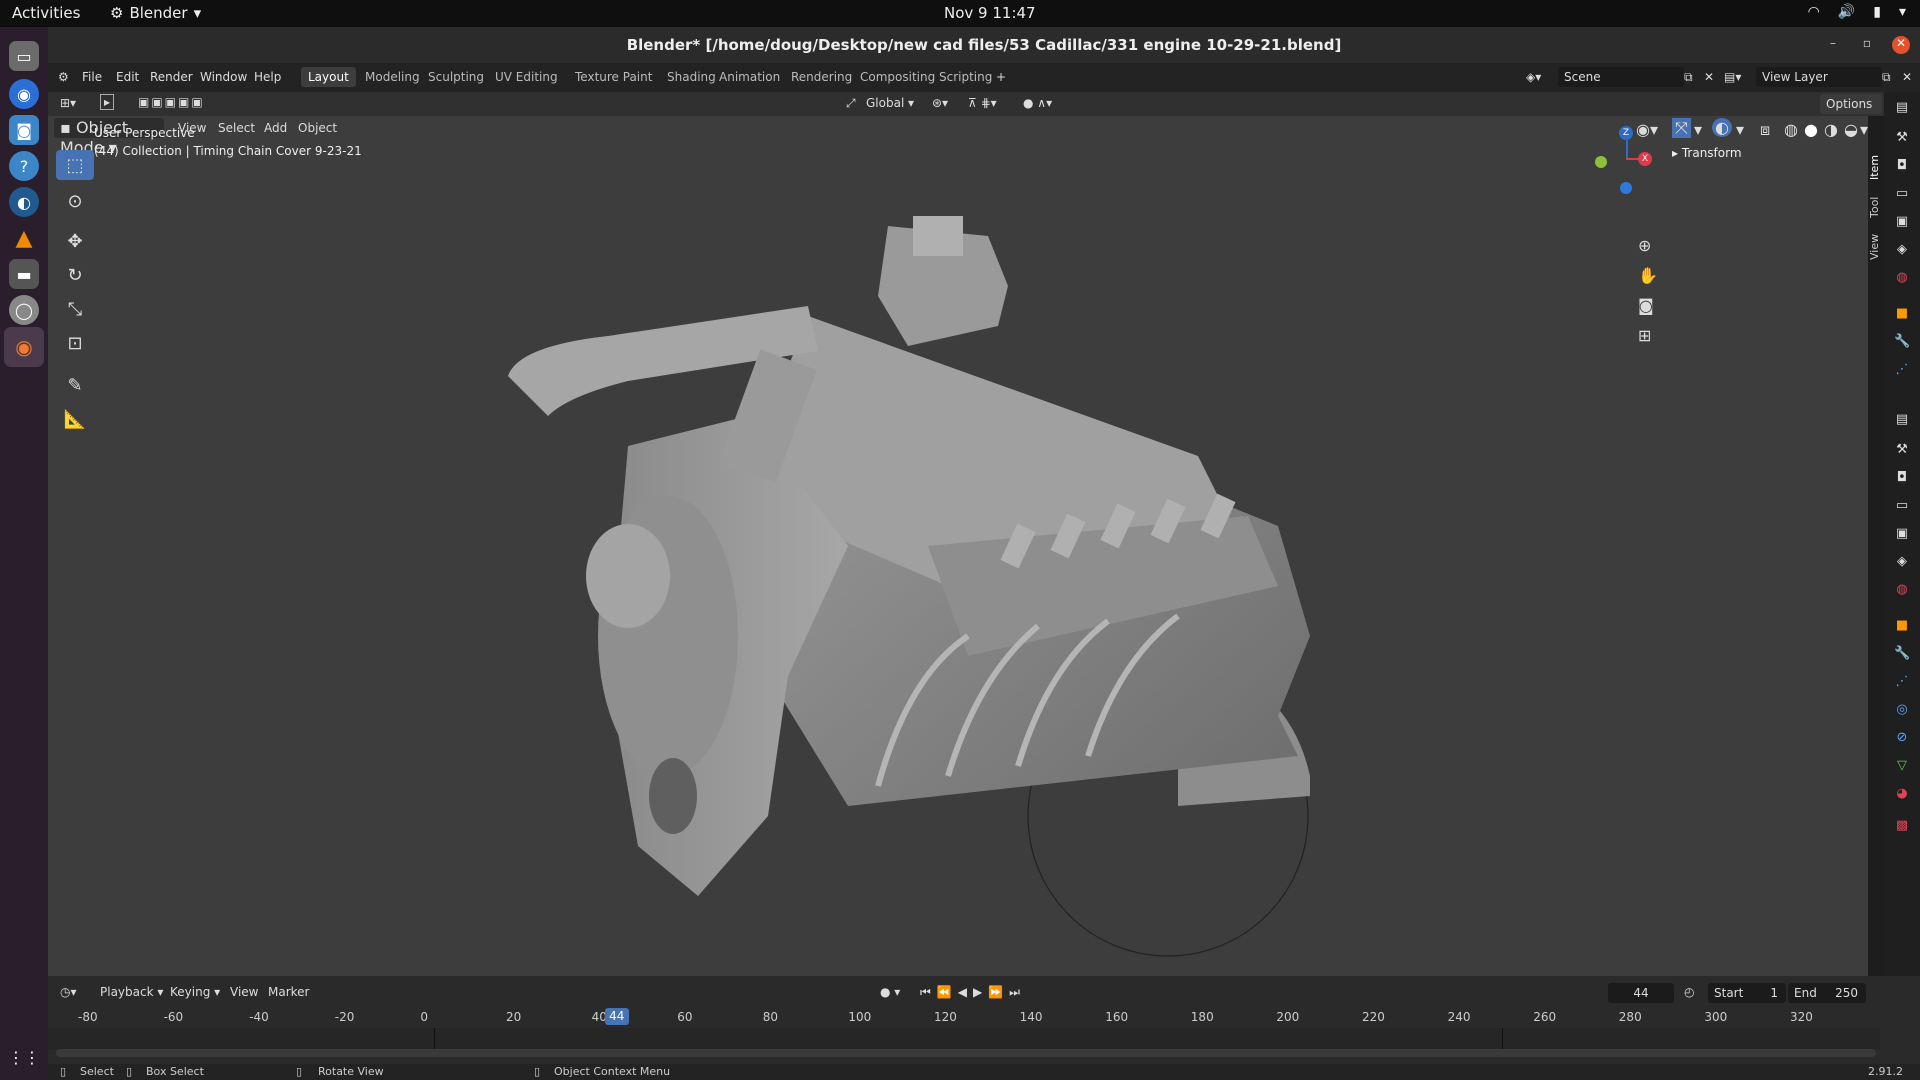 This screenshot has width=1920, height=1080. I want to click on disk-icon: ▬, so click(24, 274).